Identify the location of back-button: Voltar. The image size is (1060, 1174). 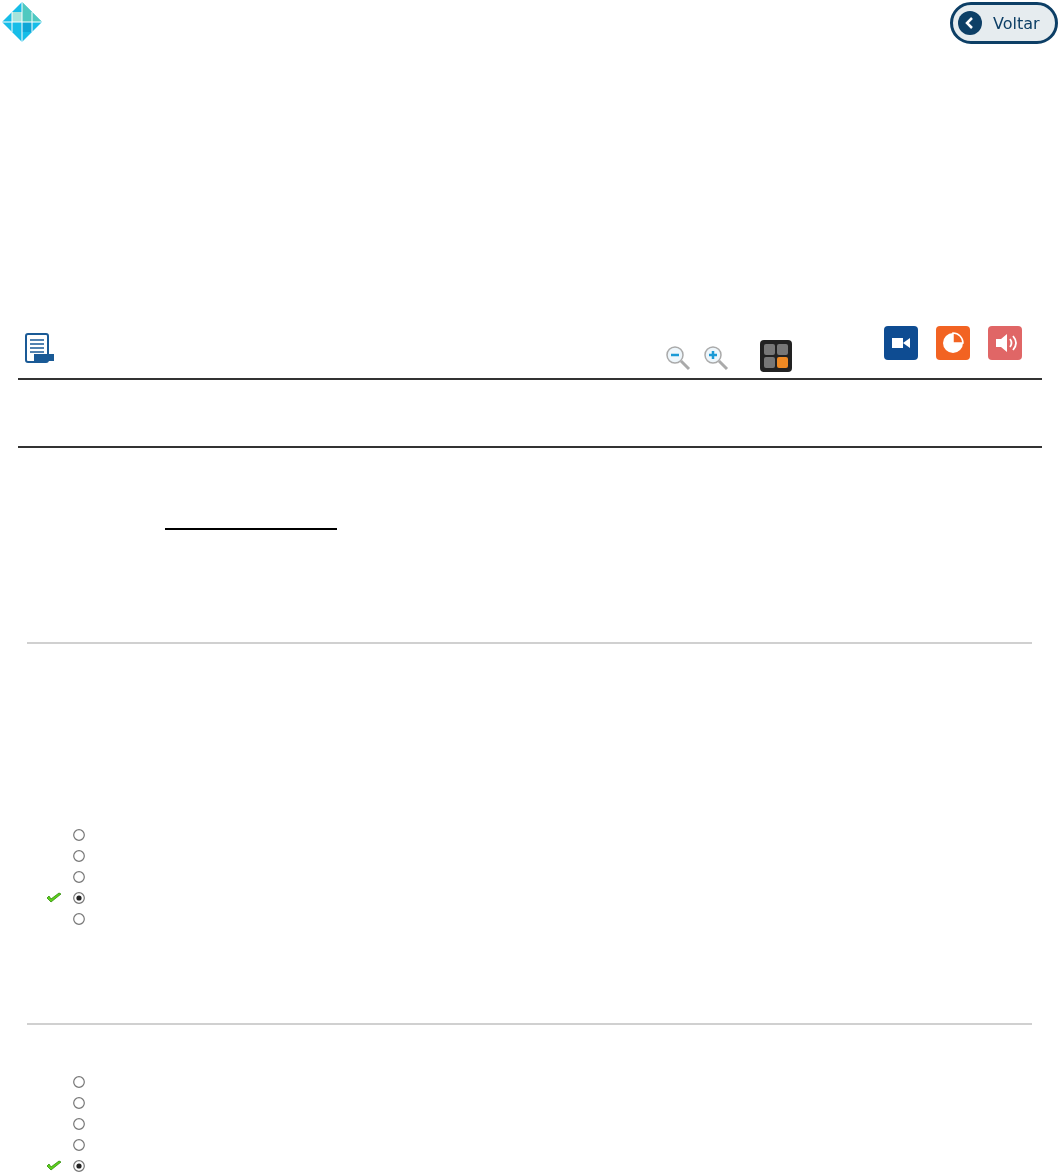
(1004, 23).